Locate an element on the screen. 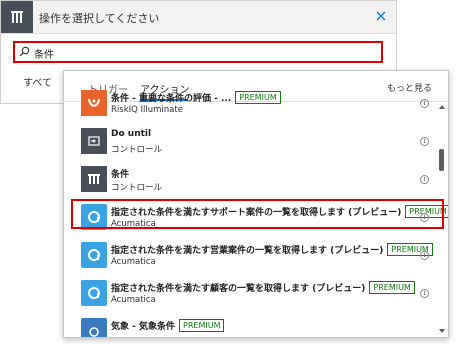  connector-name: RiskIQ Illuminate is located at coordinates (147, 110).